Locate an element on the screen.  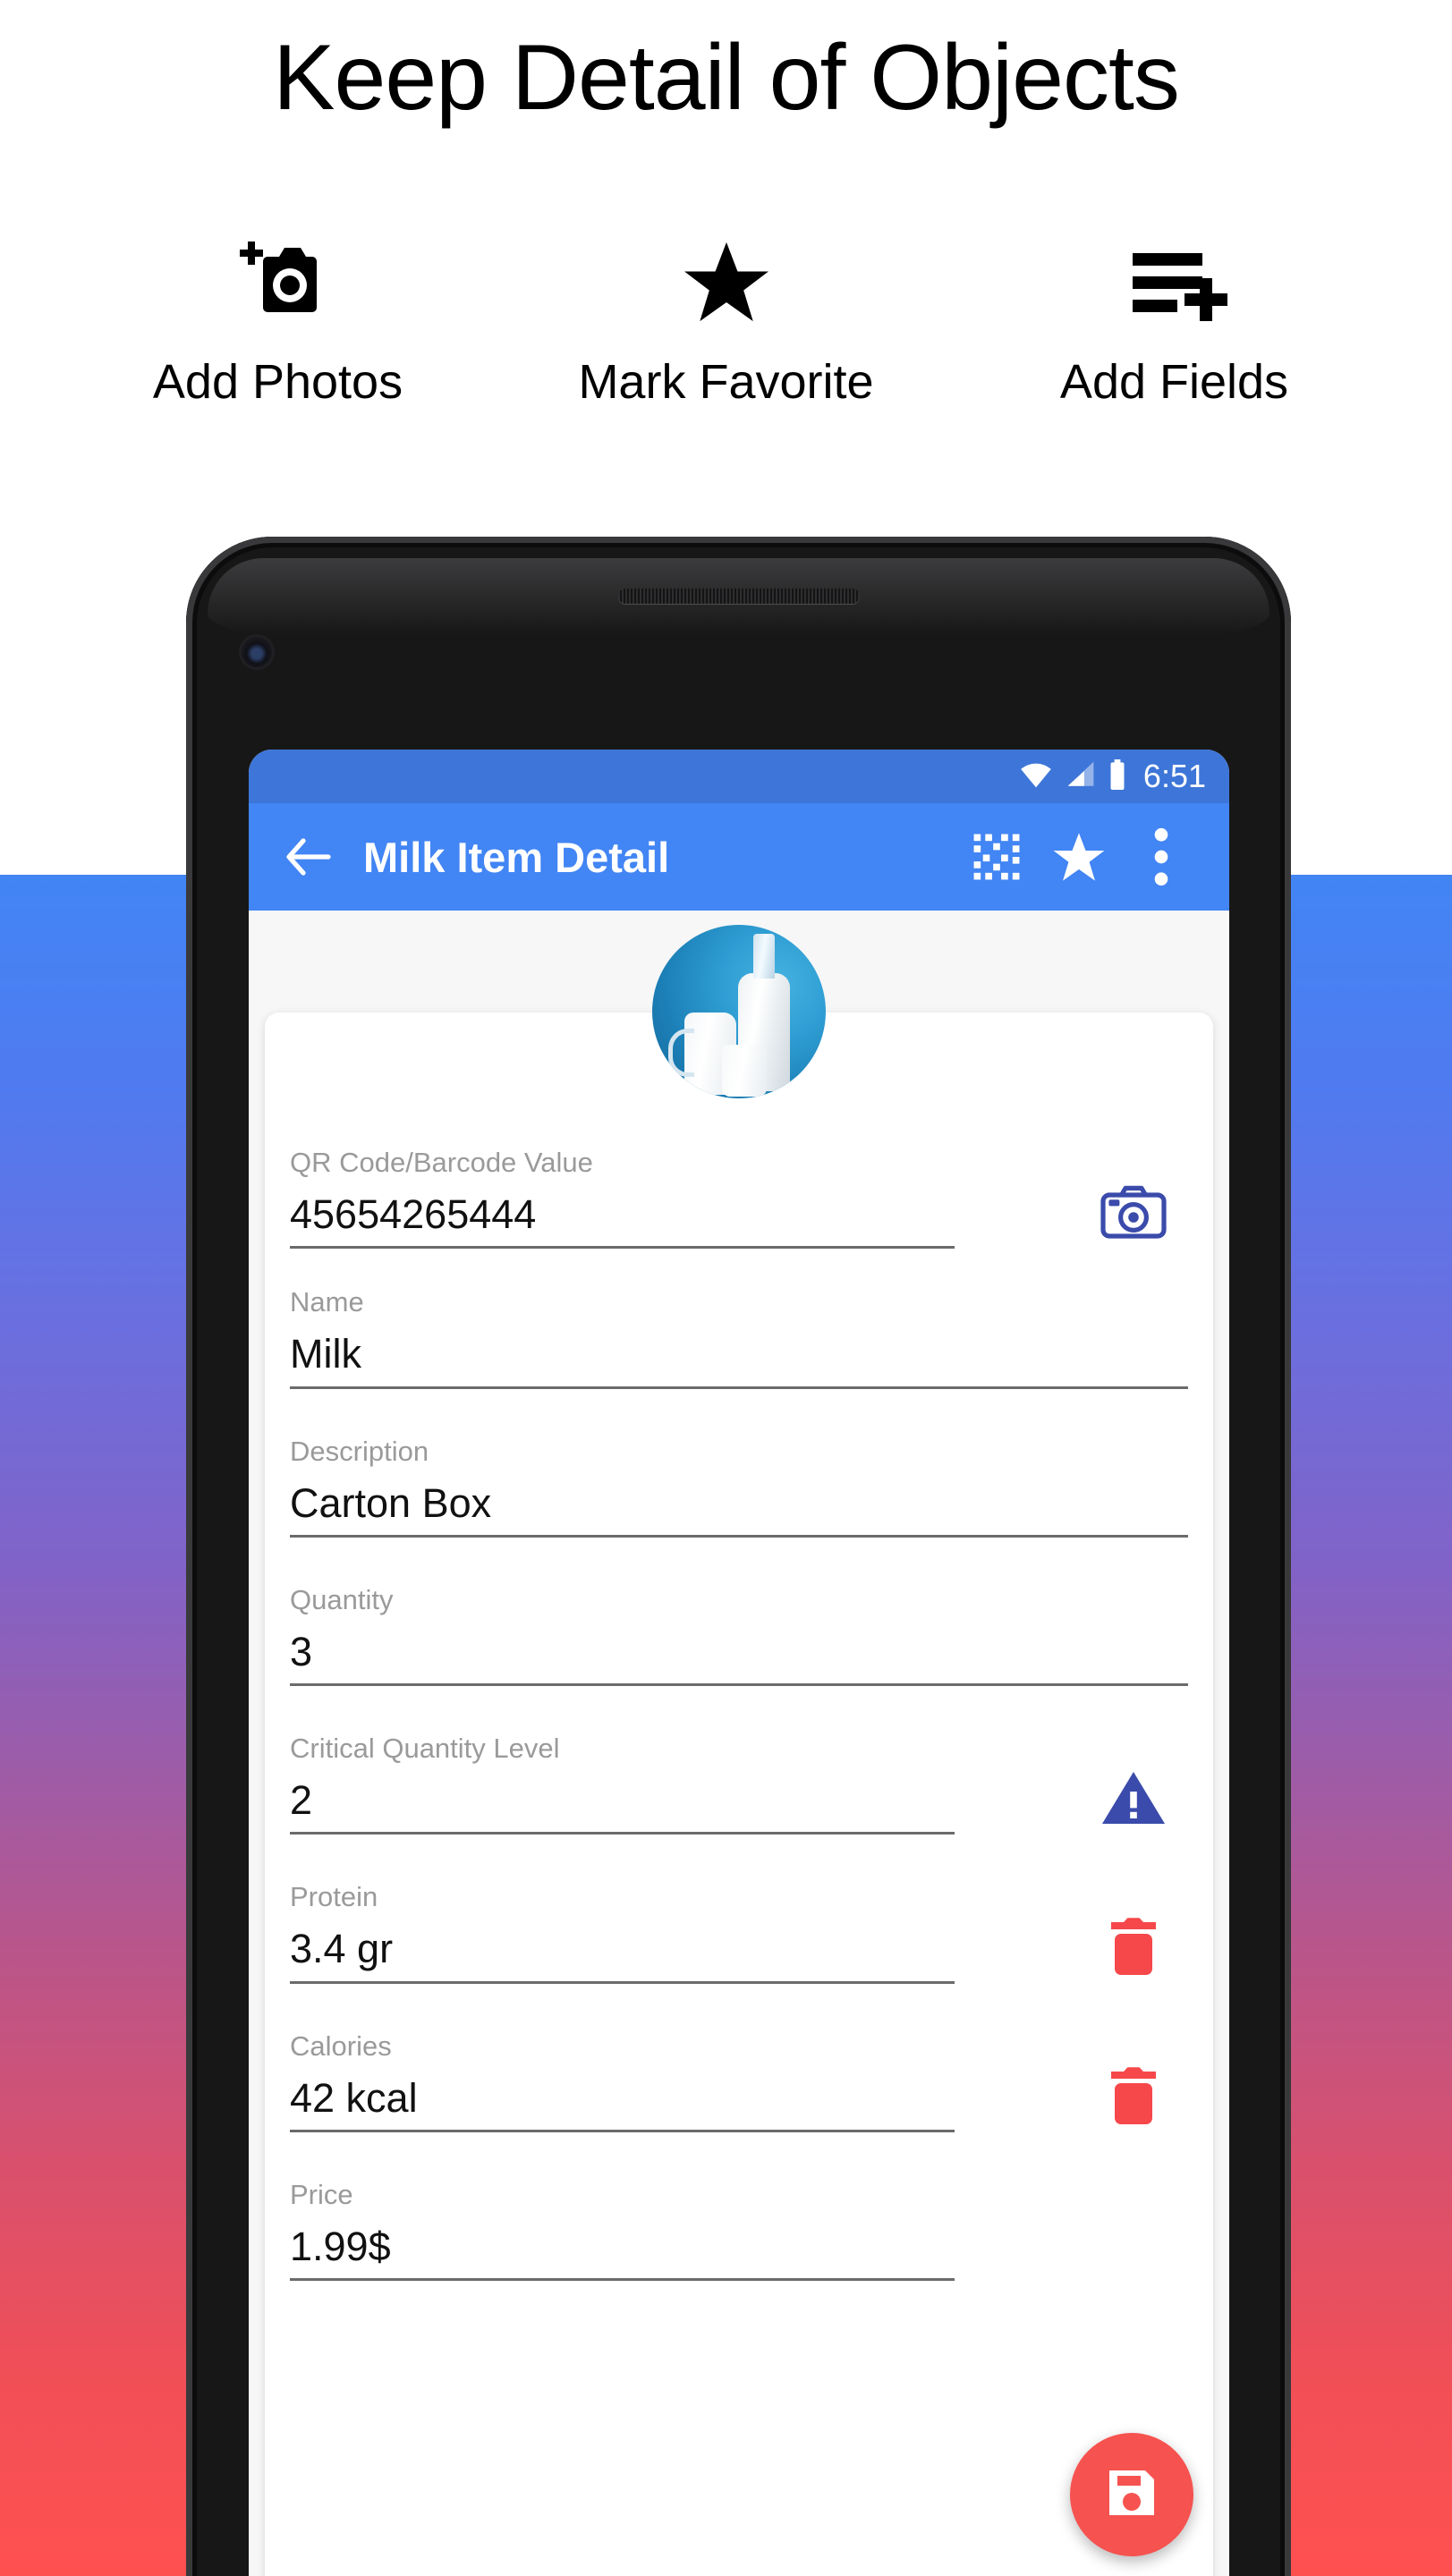
save-floppy-icon is located at coordinates (1131, 2495).